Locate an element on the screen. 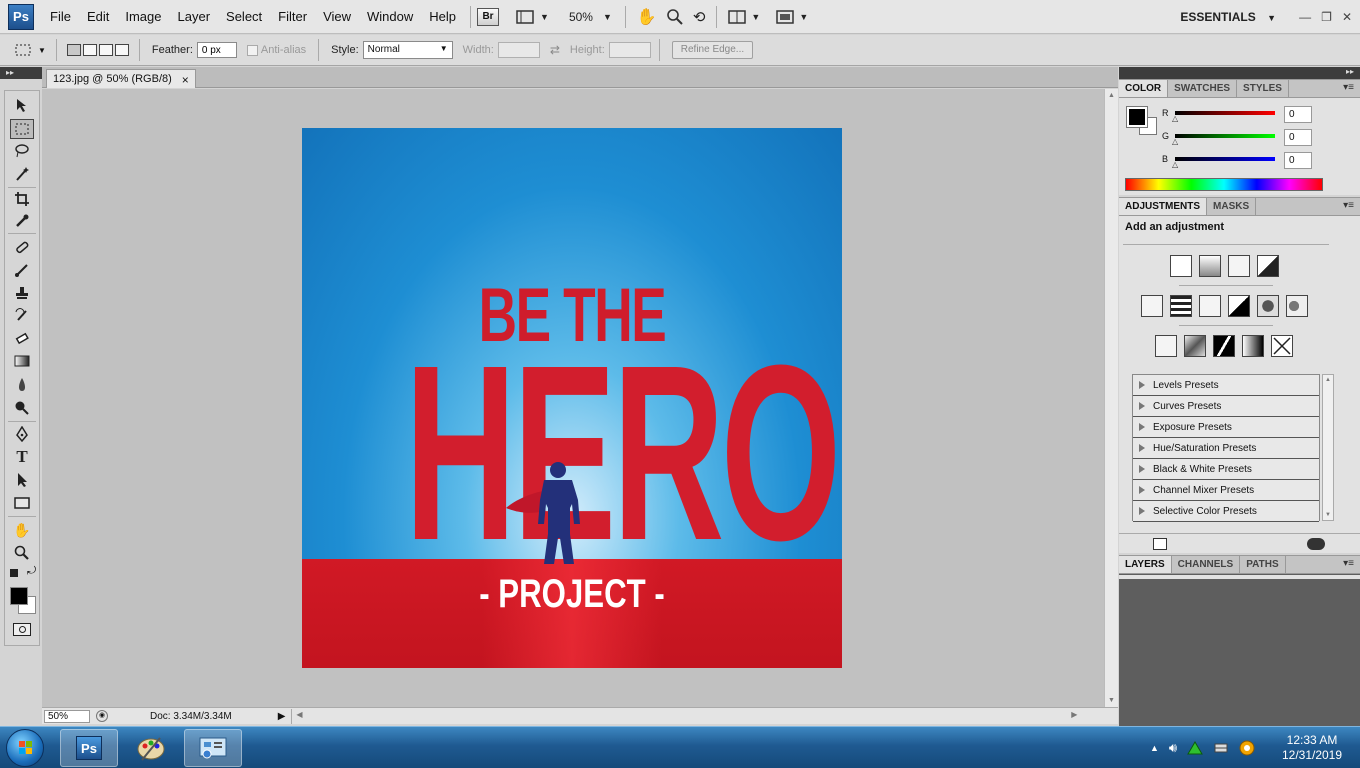 The image size is (1360, 768). clone-stamp-tool-icon is located at coordinates (22, 293).